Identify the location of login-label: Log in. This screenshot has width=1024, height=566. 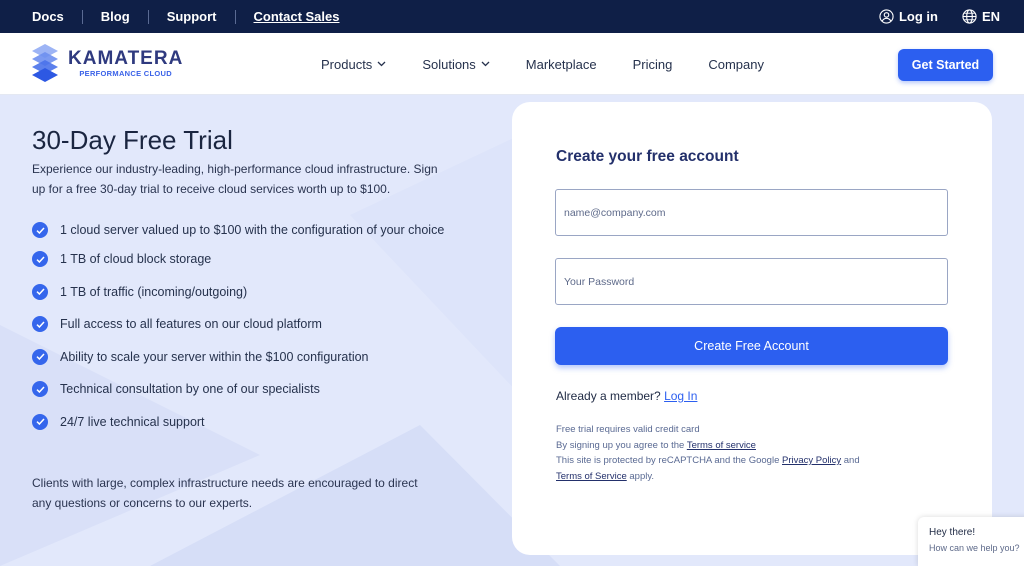
(918, 16).